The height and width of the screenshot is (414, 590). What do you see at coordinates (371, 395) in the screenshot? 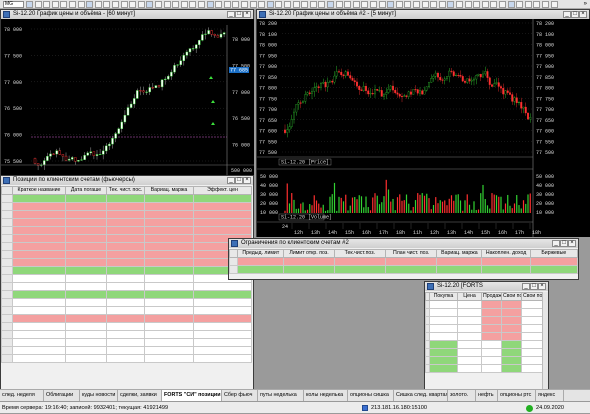
I see `workspace-tab: опционы сишка` at bounding box center [371, 395].